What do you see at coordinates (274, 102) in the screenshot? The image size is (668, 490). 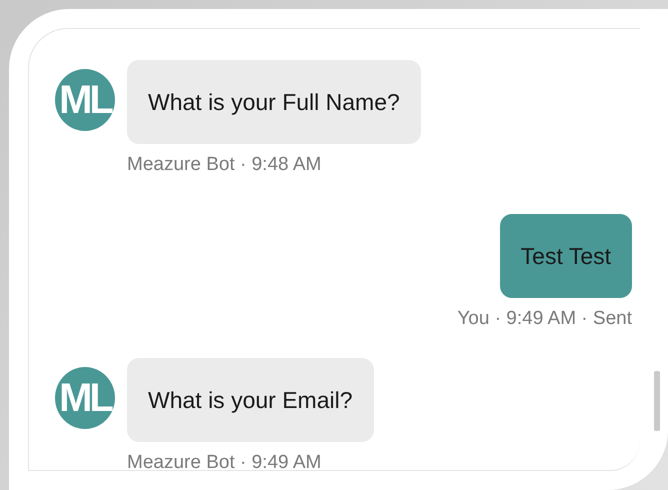 I see `message-bubble: What is your Full Name?` at bounding box center [274, 102].